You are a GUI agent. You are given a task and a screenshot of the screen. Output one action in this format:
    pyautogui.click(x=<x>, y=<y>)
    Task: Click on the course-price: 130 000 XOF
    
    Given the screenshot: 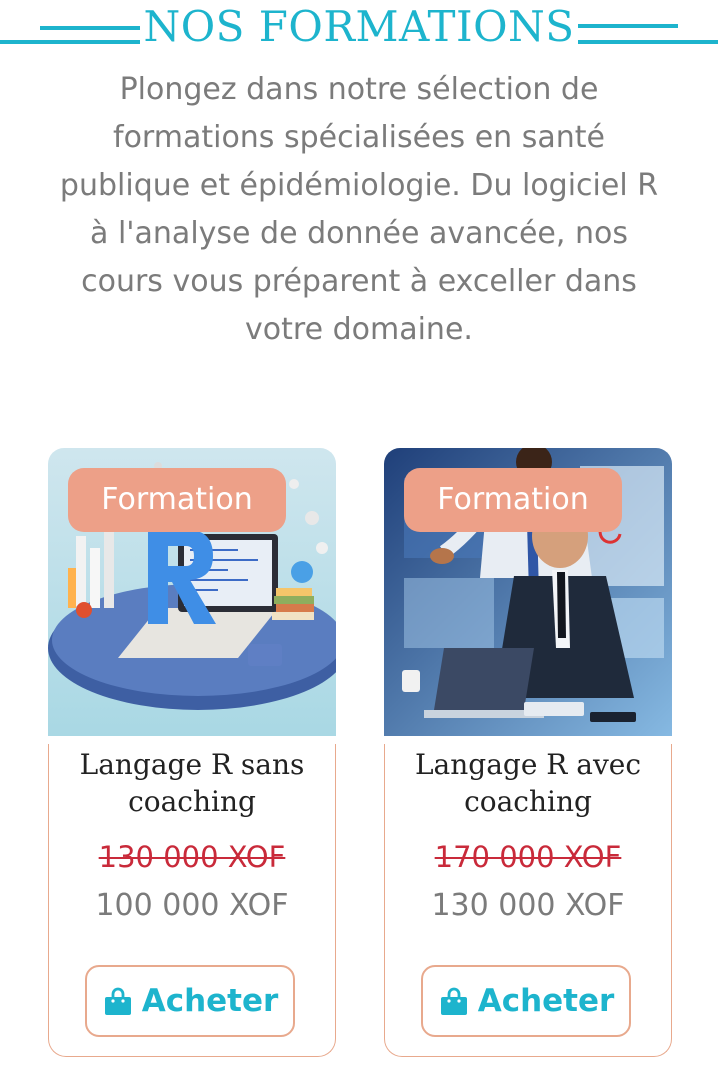 What is the action you would take?
    pyautogui.click(x=528, y=905)
    